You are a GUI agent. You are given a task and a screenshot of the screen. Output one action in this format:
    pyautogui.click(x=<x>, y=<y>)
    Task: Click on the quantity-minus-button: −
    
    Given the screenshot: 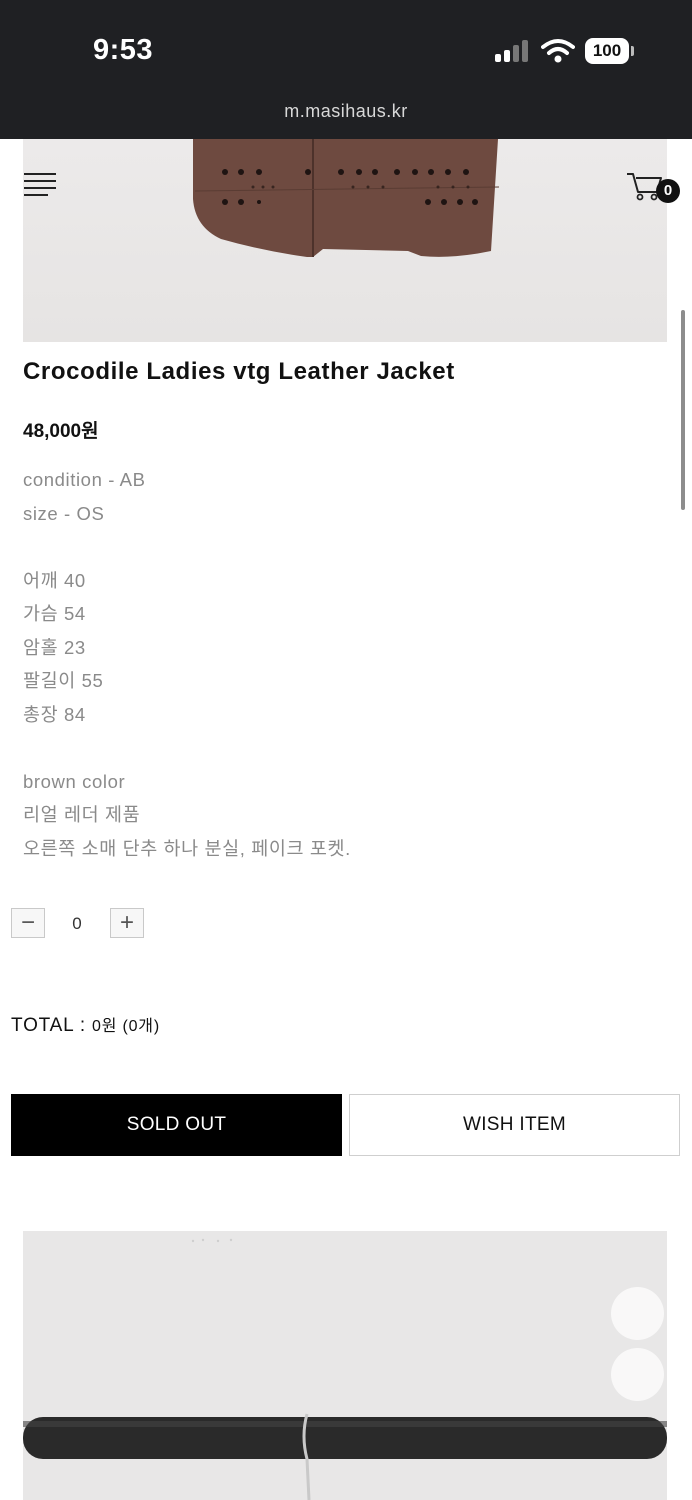 What is the action you would take?
    pyautogui.click(x=28, y=923)
    